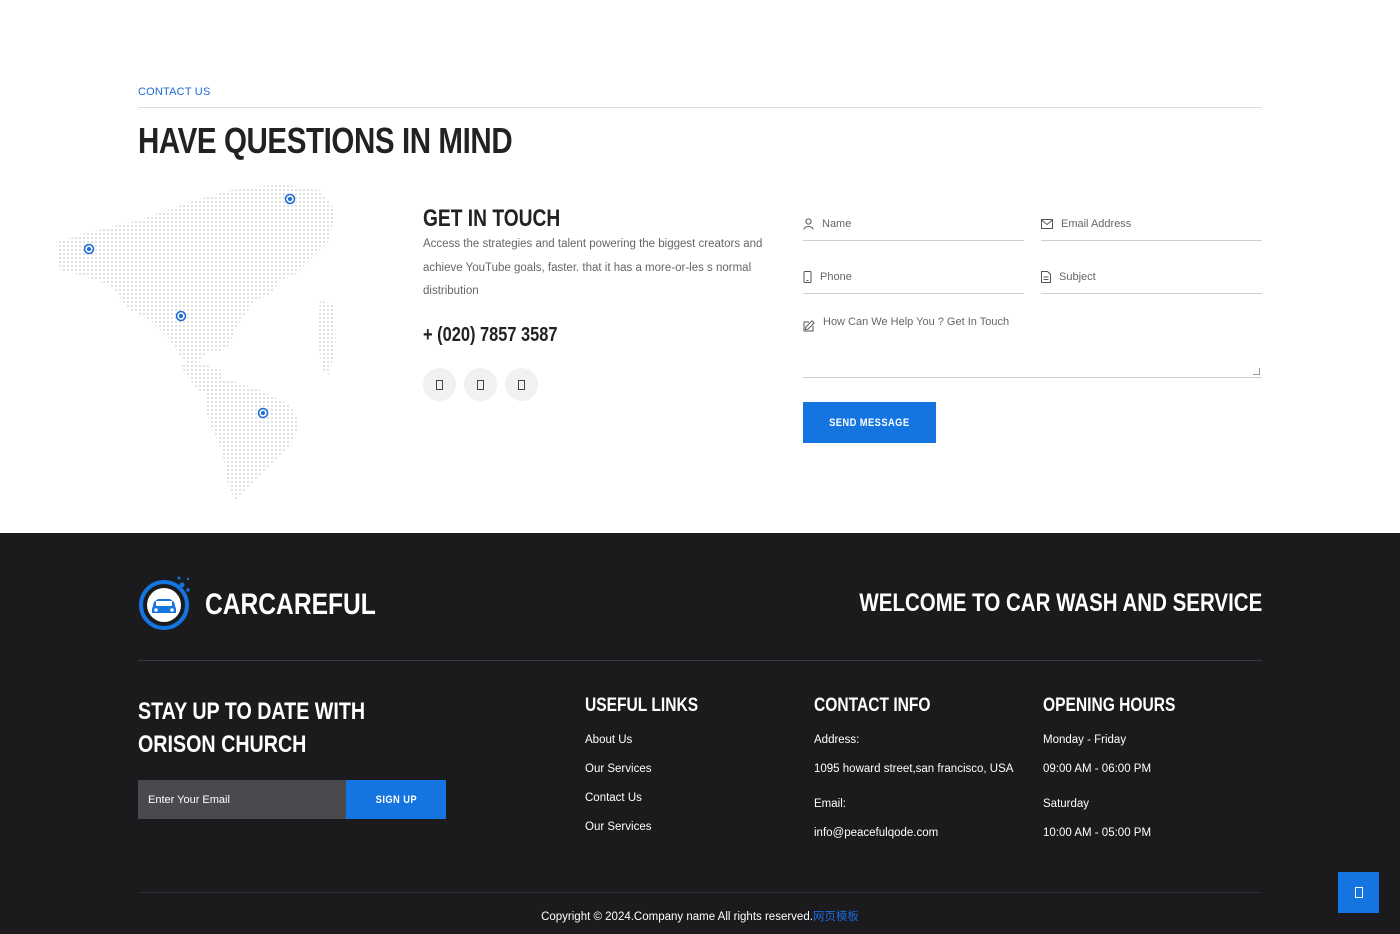 This screenshot has width=1400, height=934. Describe the element at coordinates (914, 769) in the screenshot. I see `address-value: 1095 howard street,san francisco, USA` at that location.